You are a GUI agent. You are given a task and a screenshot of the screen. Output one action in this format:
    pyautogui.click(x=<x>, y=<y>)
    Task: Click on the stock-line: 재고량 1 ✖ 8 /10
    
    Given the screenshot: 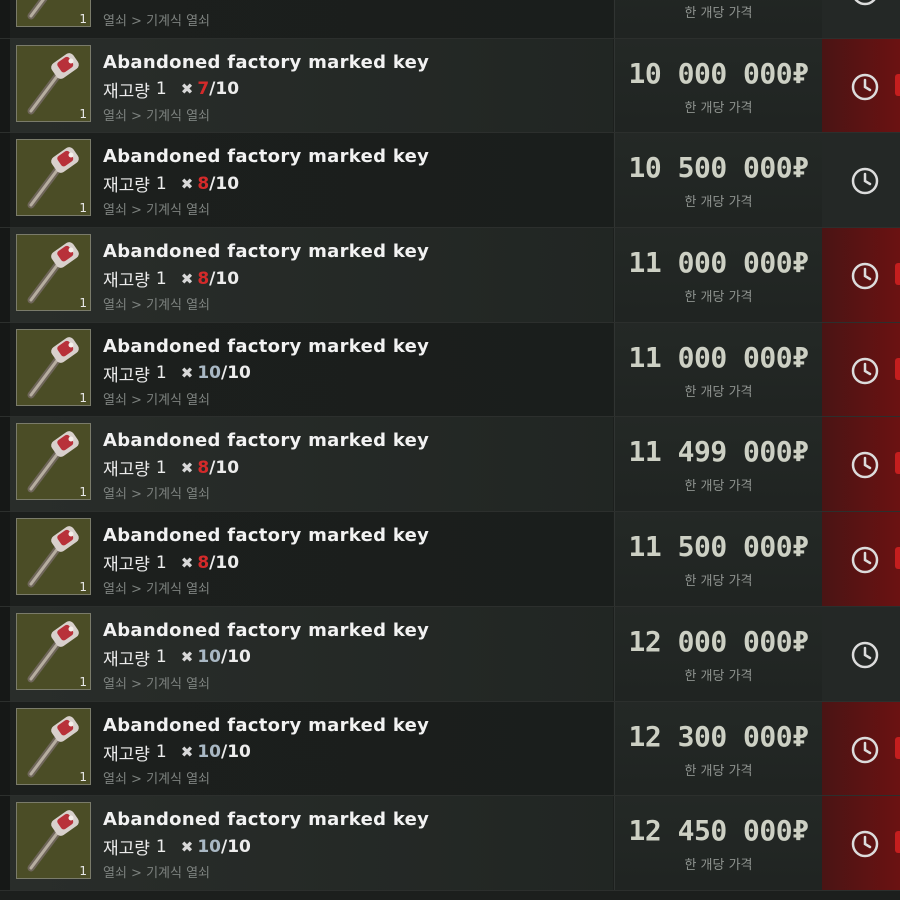 What is the action you would take?
    pyautogui.click(x=171, y=184)
    